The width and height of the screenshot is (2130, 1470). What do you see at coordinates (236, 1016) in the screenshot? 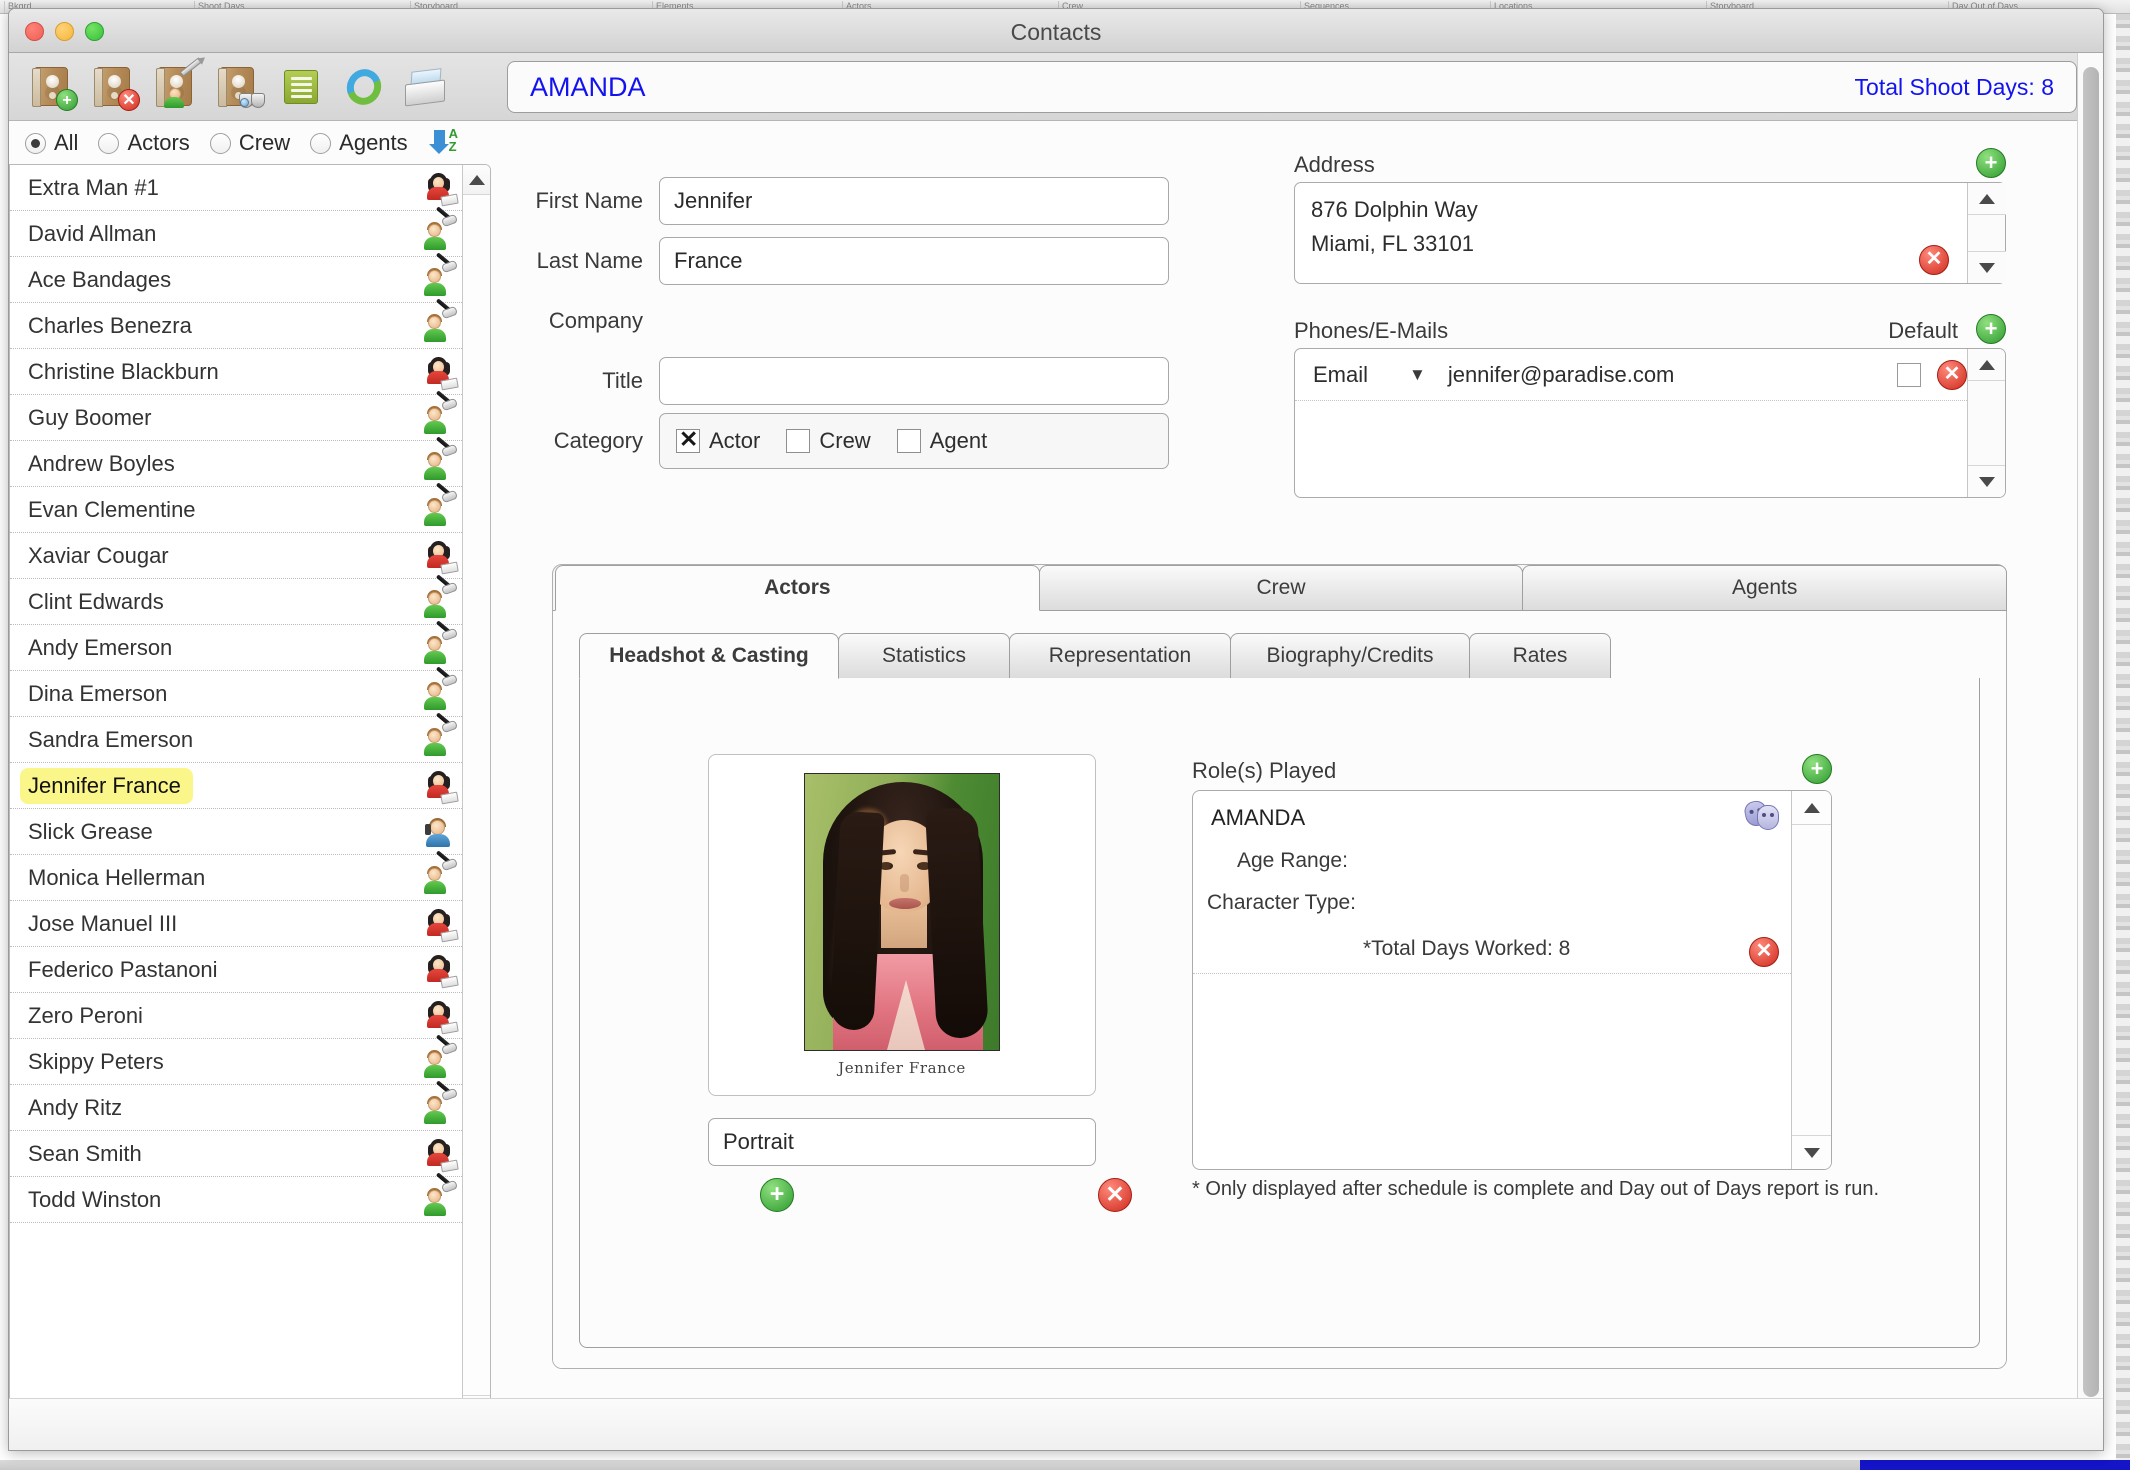
I see `list-item: Zero Peroni` at bounding box center [236, 1016].